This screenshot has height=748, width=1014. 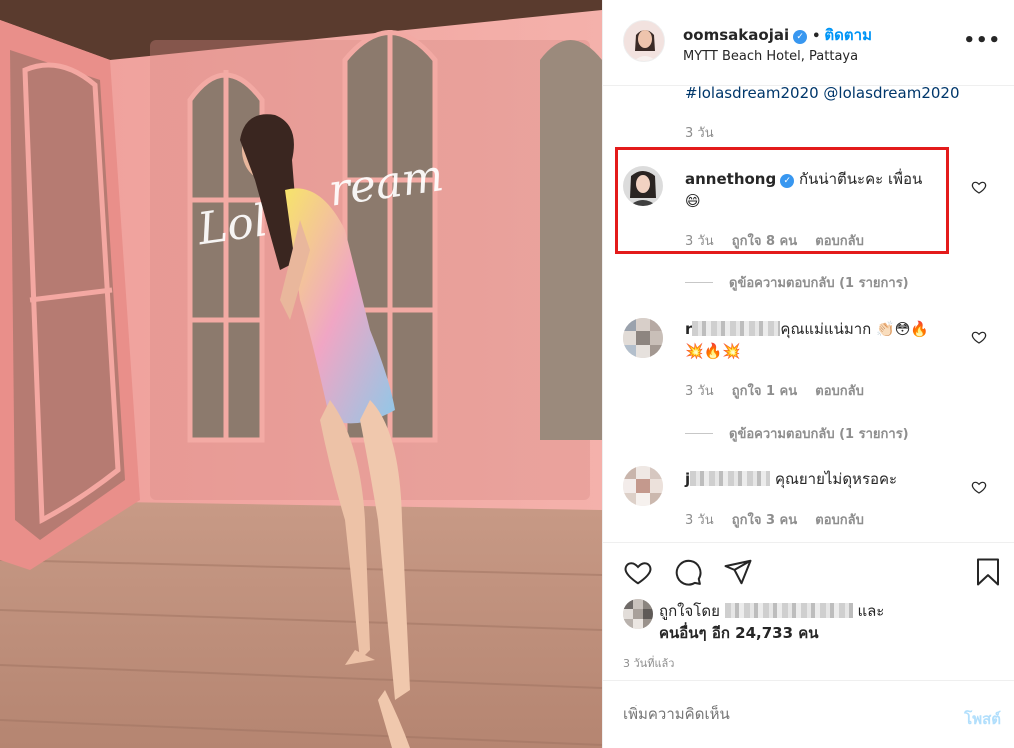 I want to click on comment-username: r, so click(x=688, y=329).